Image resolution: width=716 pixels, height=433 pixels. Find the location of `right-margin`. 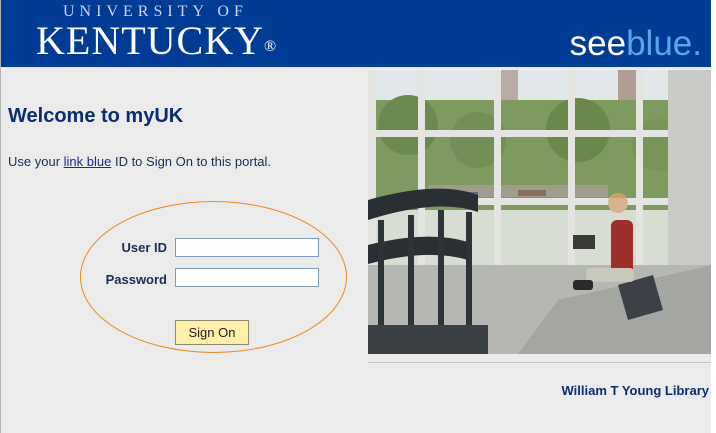

right-margin is located at coordinates (713, 216).